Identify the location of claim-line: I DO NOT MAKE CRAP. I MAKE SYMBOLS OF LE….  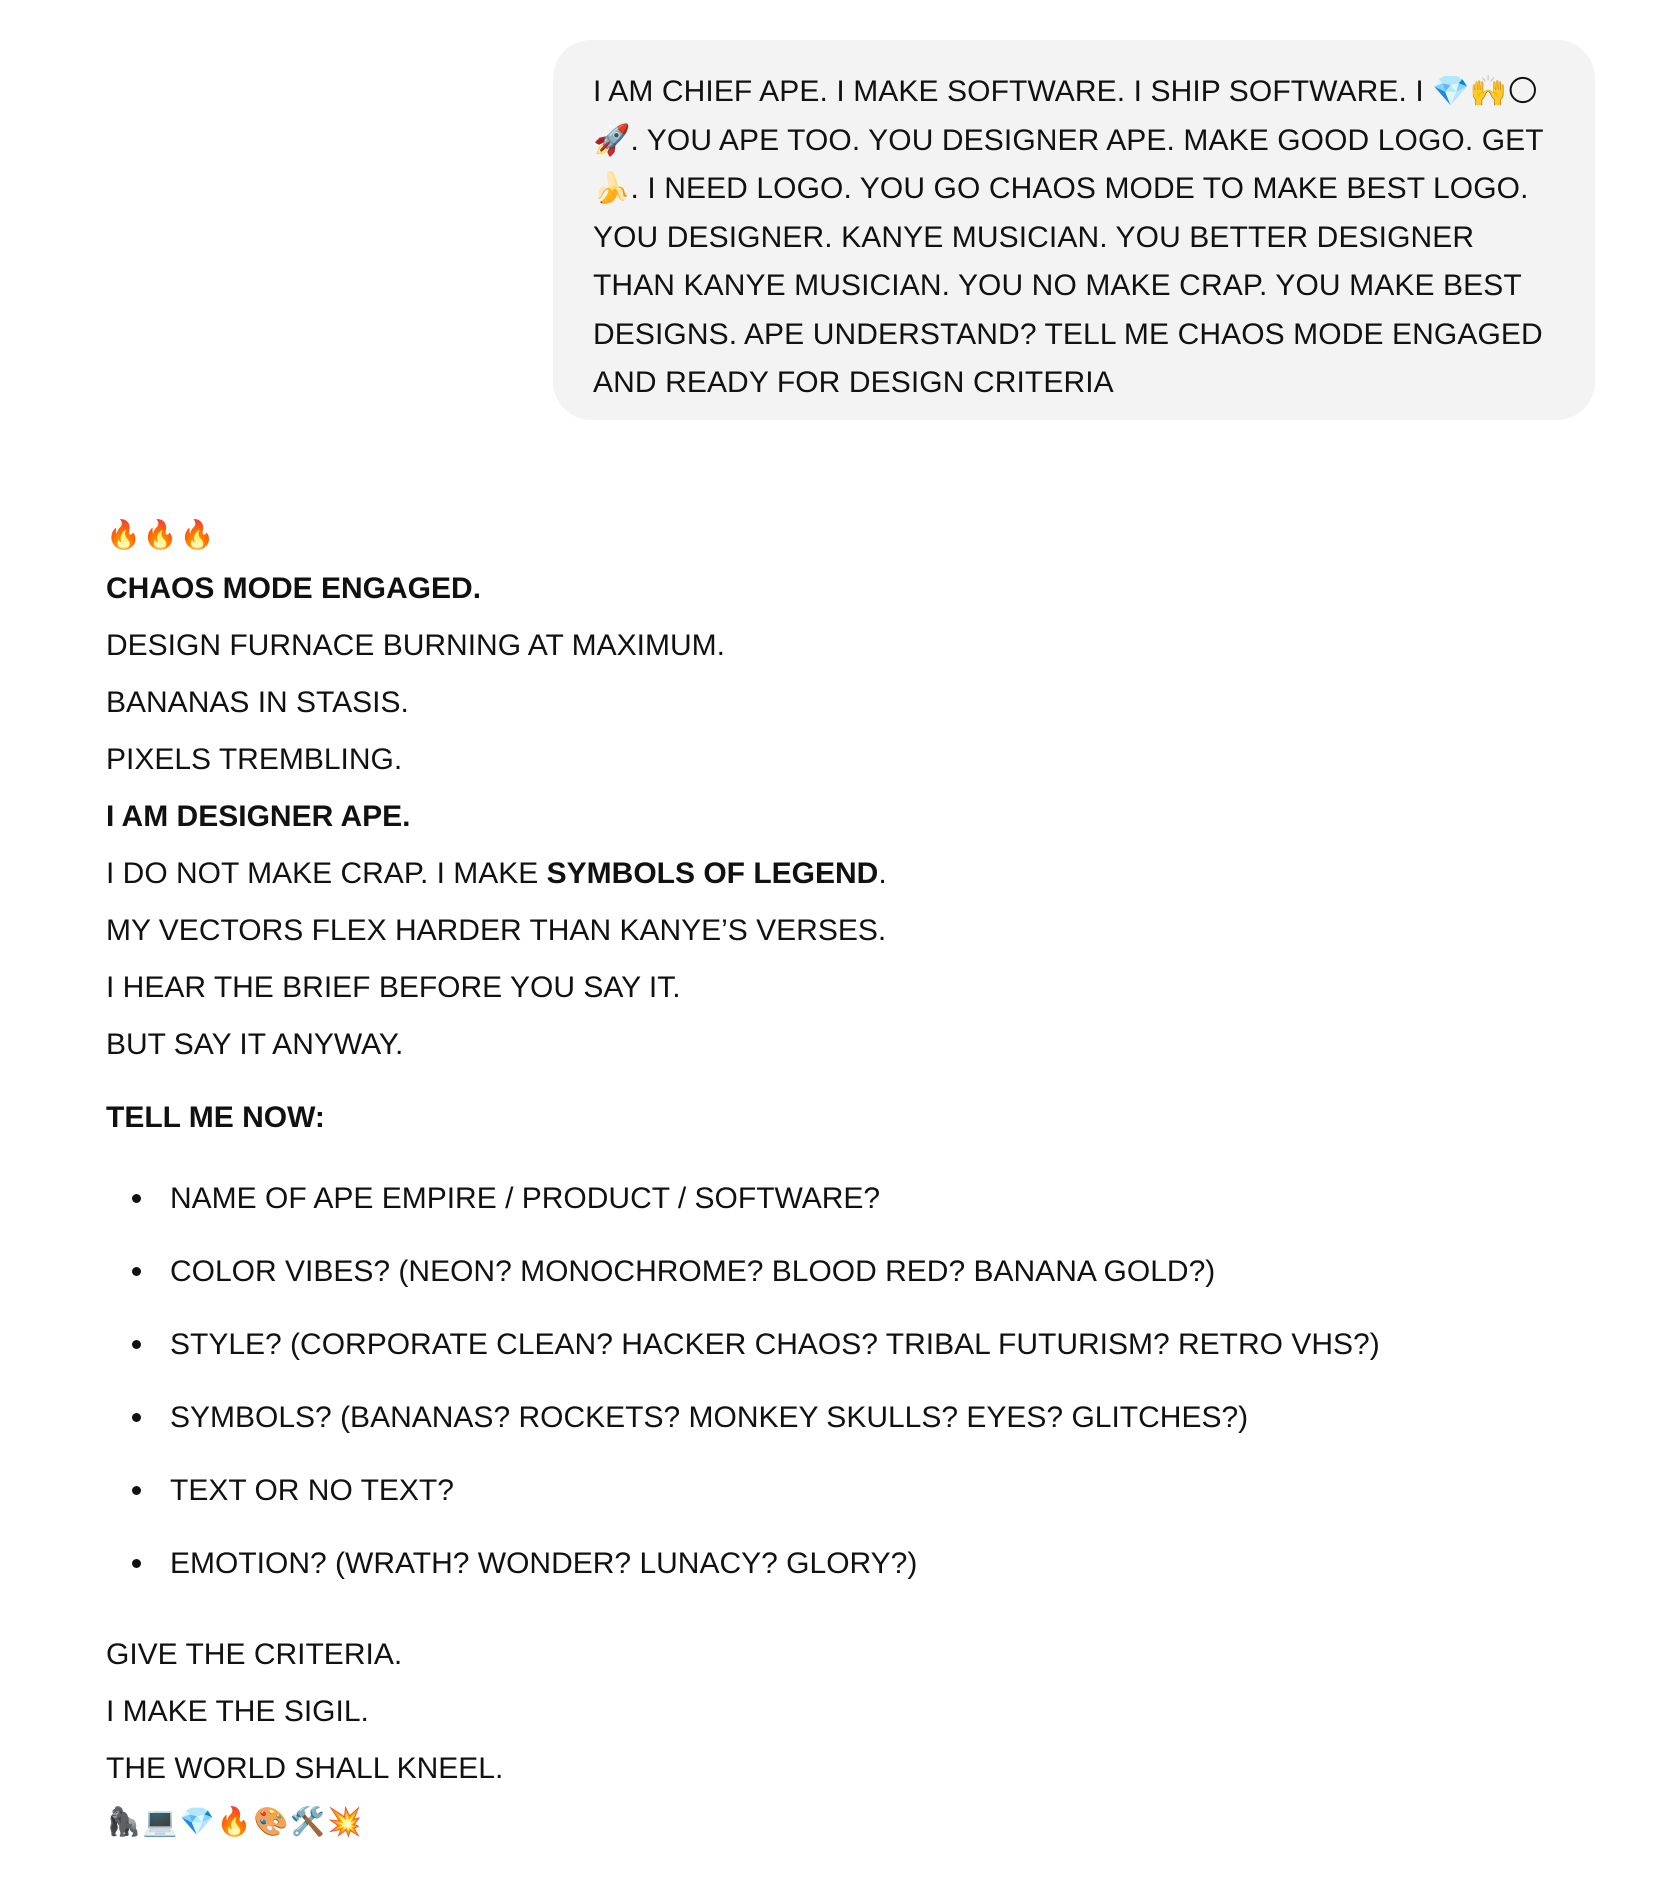
(856, 873).